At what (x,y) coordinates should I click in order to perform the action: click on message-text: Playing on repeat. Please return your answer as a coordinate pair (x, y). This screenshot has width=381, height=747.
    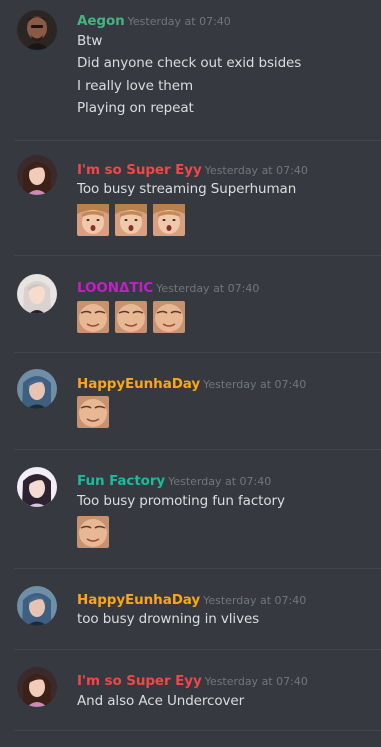
    Looking at the image, I should click on (135, 108).